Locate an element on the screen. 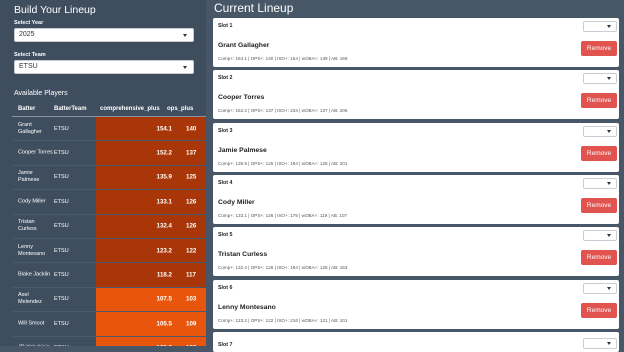 The width and height of the screenshot is (624, 352). slot-label: Slot 6 is located at coordinates (225, 287).